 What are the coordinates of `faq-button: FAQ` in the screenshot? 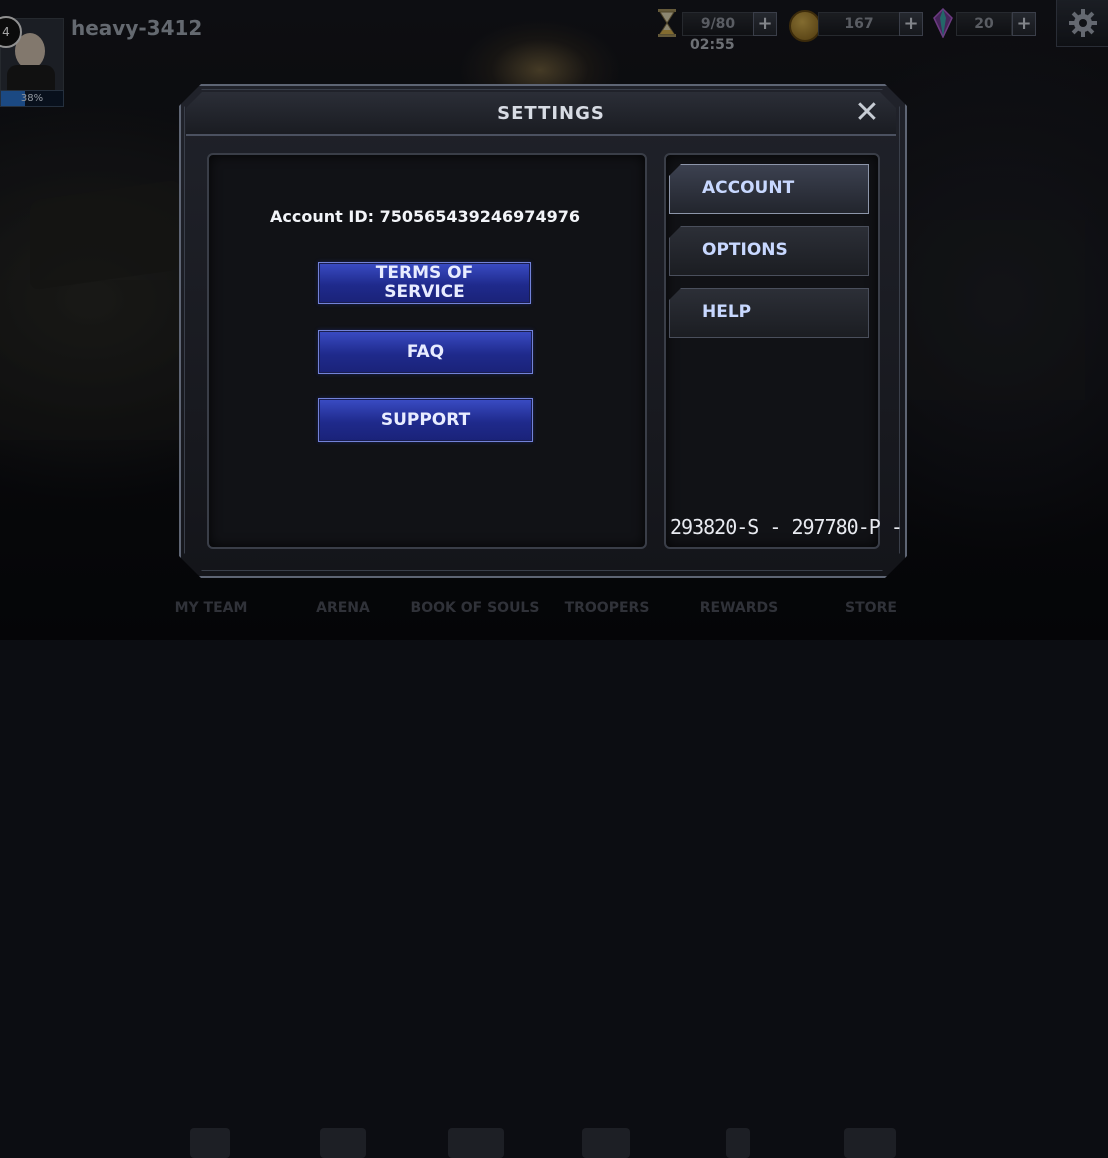 It's located at (425, 352).